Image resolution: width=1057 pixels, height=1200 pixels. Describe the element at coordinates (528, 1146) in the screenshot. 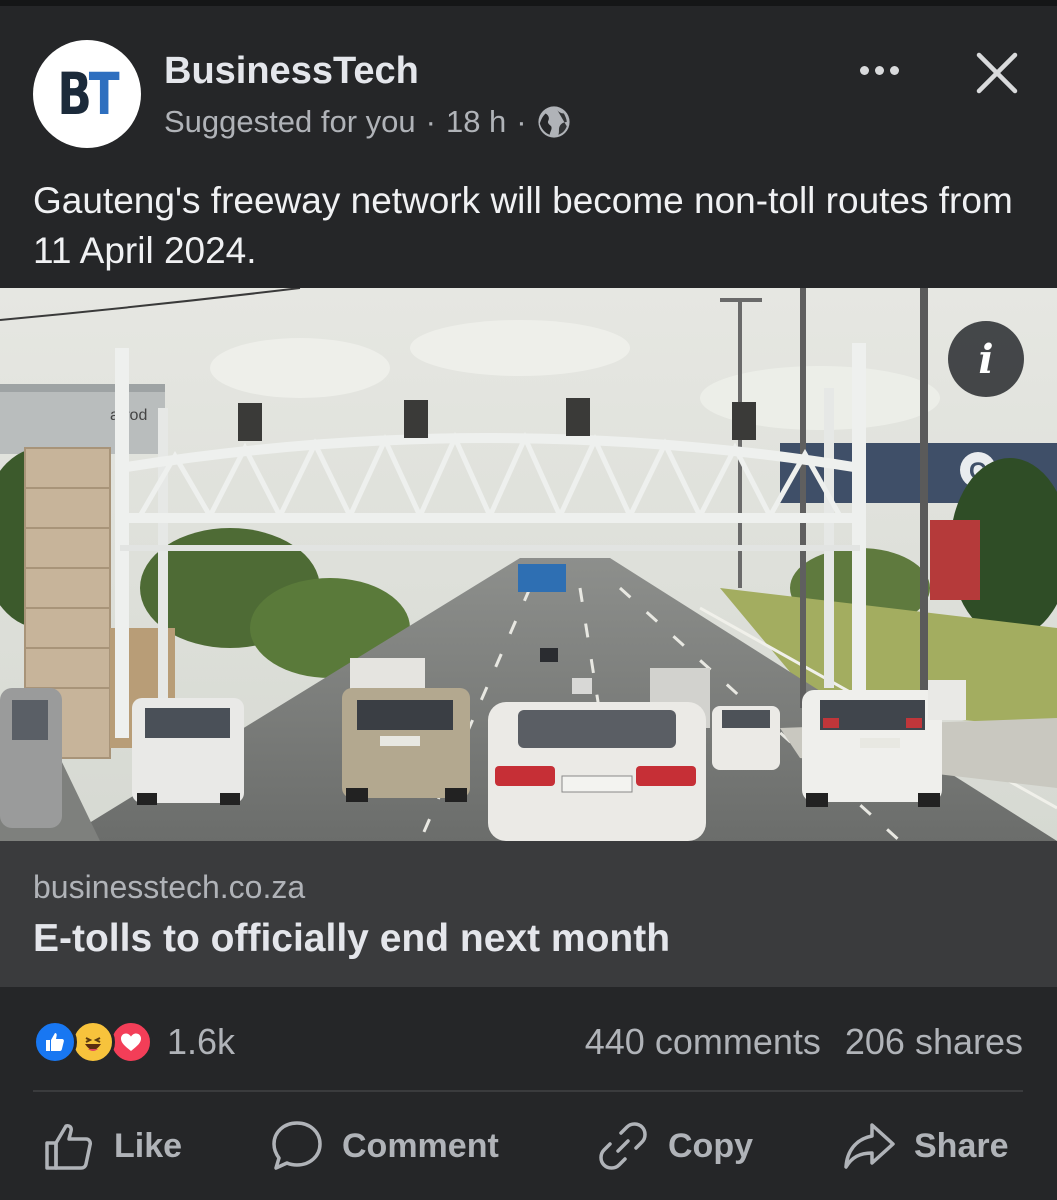

I see `action-bar: Like Comment Copy Share` at that location.